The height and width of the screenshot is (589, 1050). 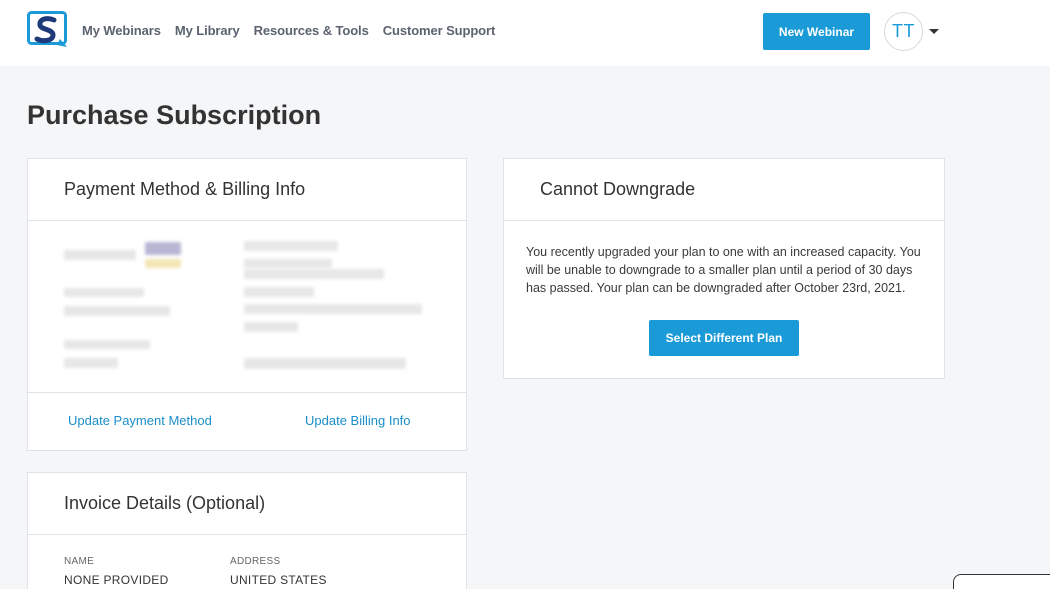 I want to click on nav-my-webinars: My Webinars, so click(x=121, y=30).